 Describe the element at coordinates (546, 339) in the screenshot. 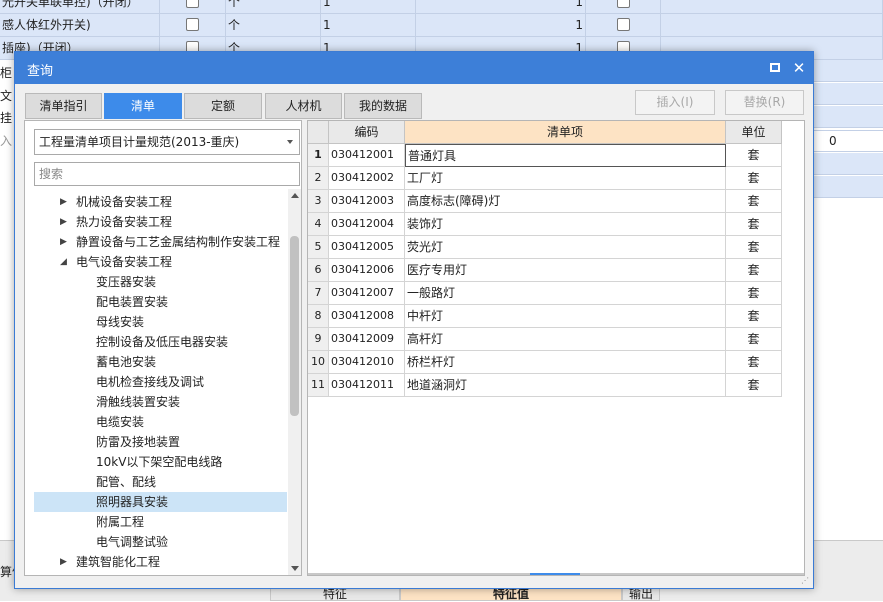

I see `table-row: 9 030412009 高杆灯套` at that location.